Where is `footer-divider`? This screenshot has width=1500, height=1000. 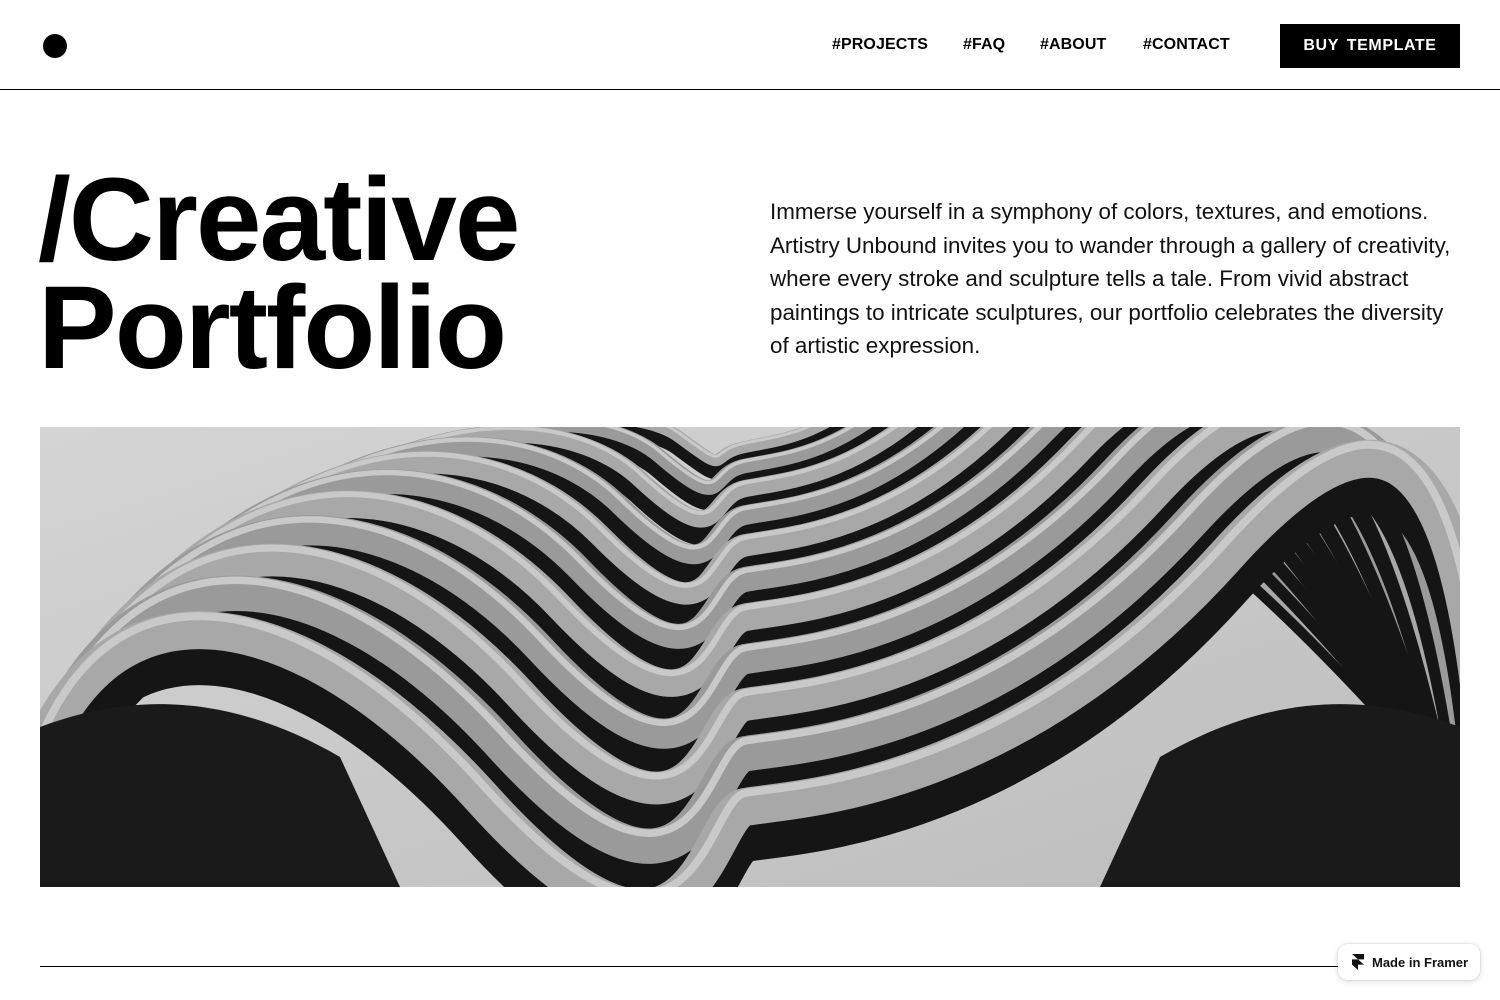
footer-divider is located at coordinates (750, 966).